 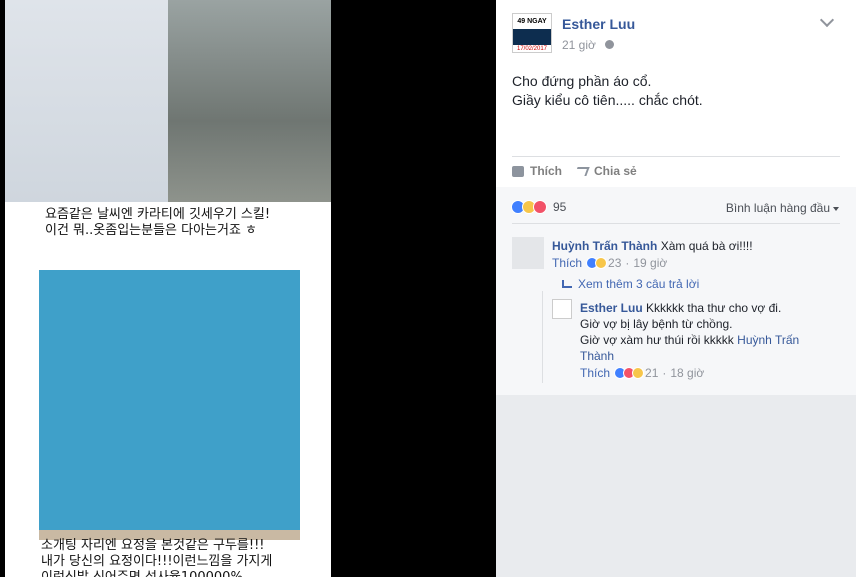 What do you see at coordinates (582, 81) in the screenshot?
I see `post-text-line-1: Cho đứng phần áo cổ.` at bounding box center [582, 81].